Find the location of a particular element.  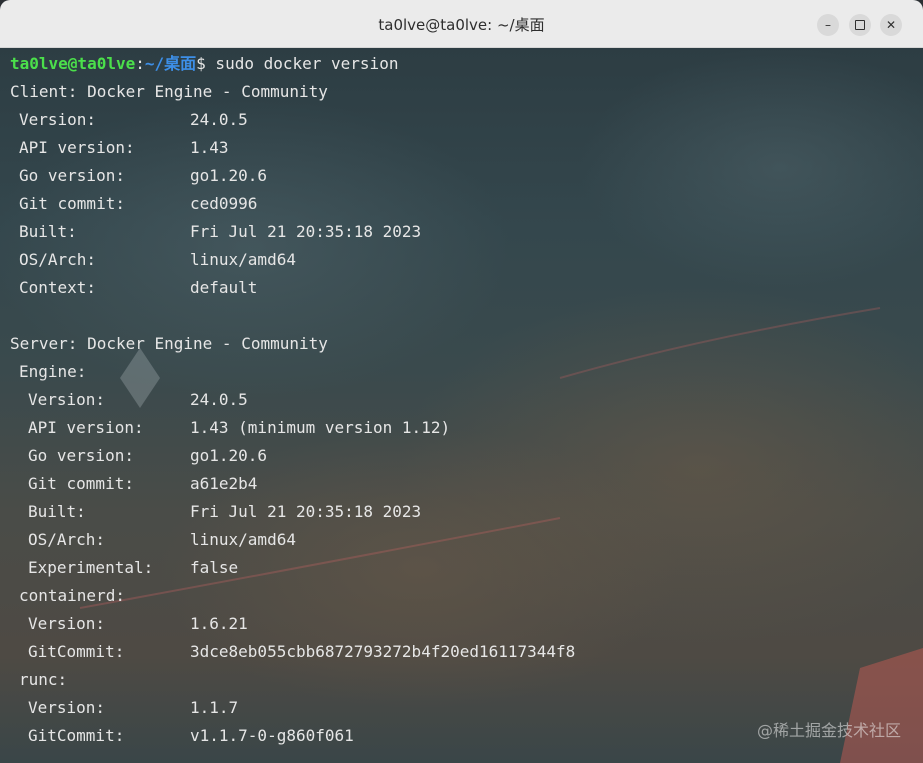

window-title: ta0lve@ta0lve: ~/桌面 is located at coordinates (461, 25).